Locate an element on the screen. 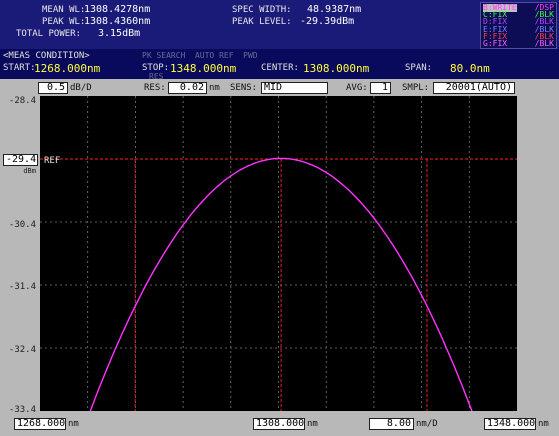  y-tick-label: -31.4 is located at coordinates (22, 287).